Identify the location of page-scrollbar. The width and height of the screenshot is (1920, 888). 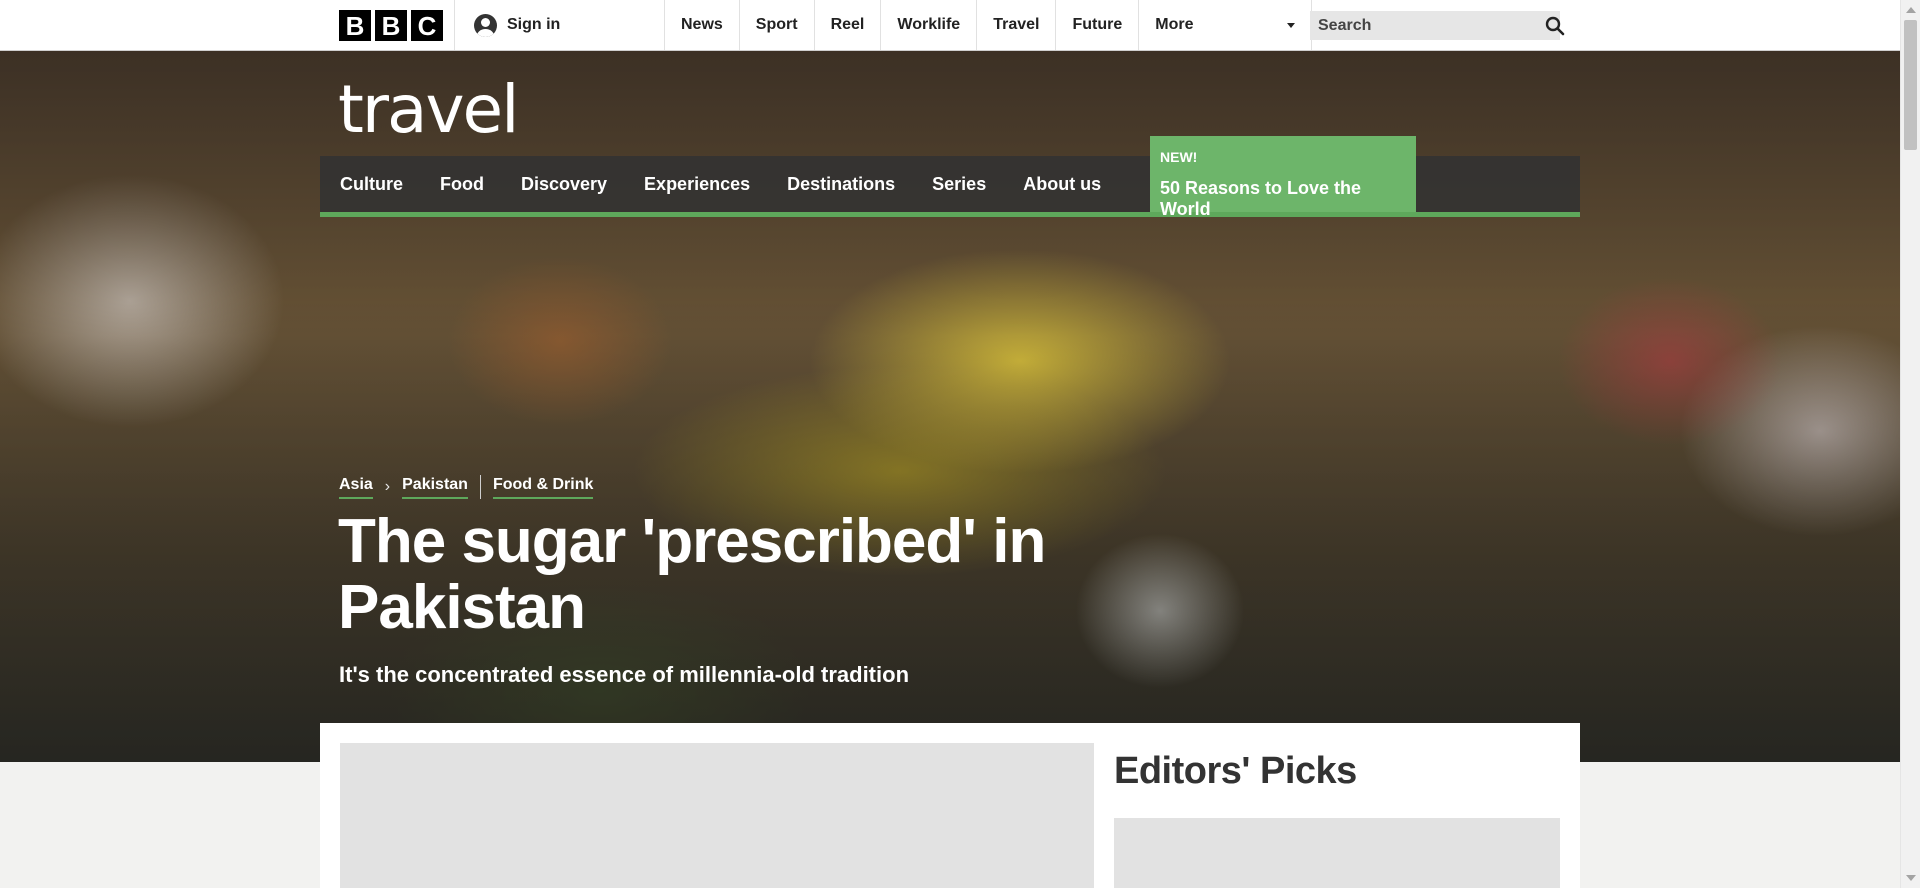
(1910, 444).